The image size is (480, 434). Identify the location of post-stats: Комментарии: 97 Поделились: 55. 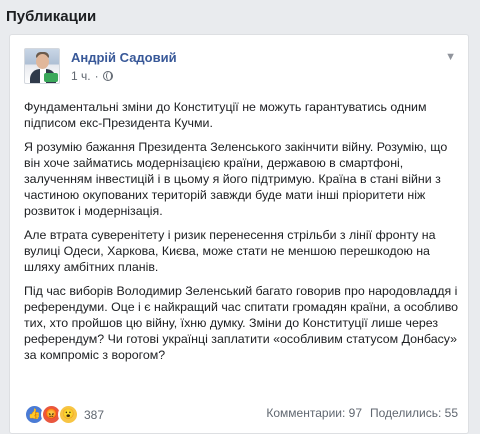
(362, 413).